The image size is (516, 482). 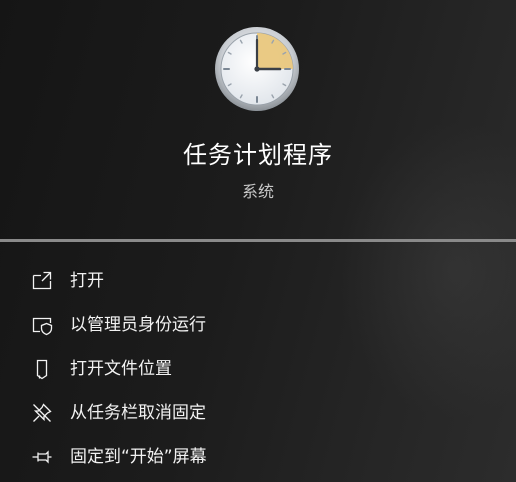 What do you see at coordinates (257, 69) in the screenshot?
I see `clock-icon` at bounding box center [257, 69].